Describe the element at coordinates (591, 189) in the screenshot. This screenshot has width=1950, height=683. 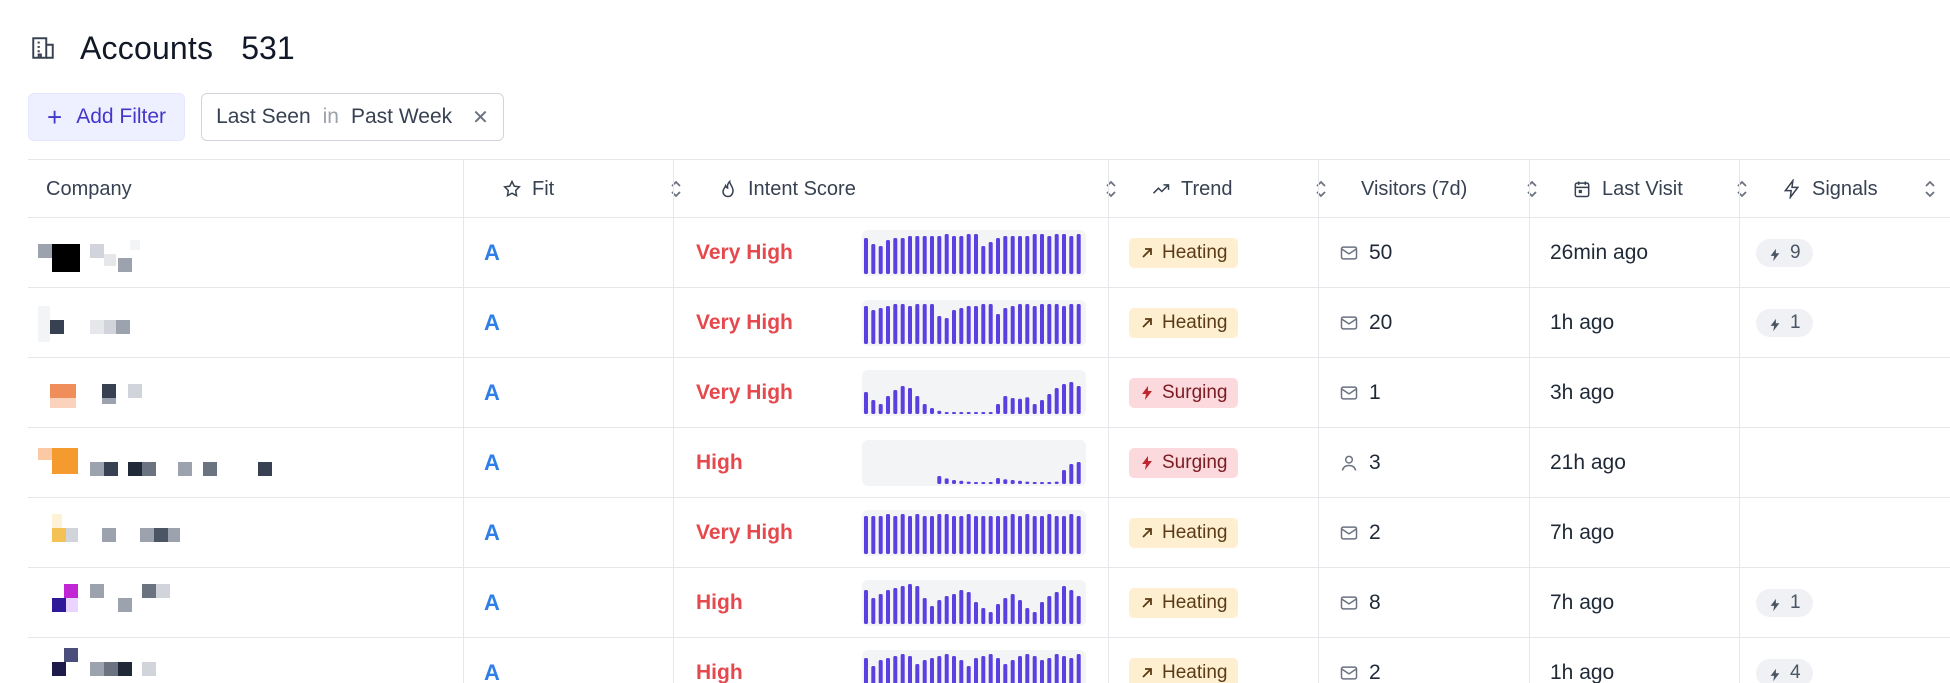
I see `column-header-fit: Fit` at that location.